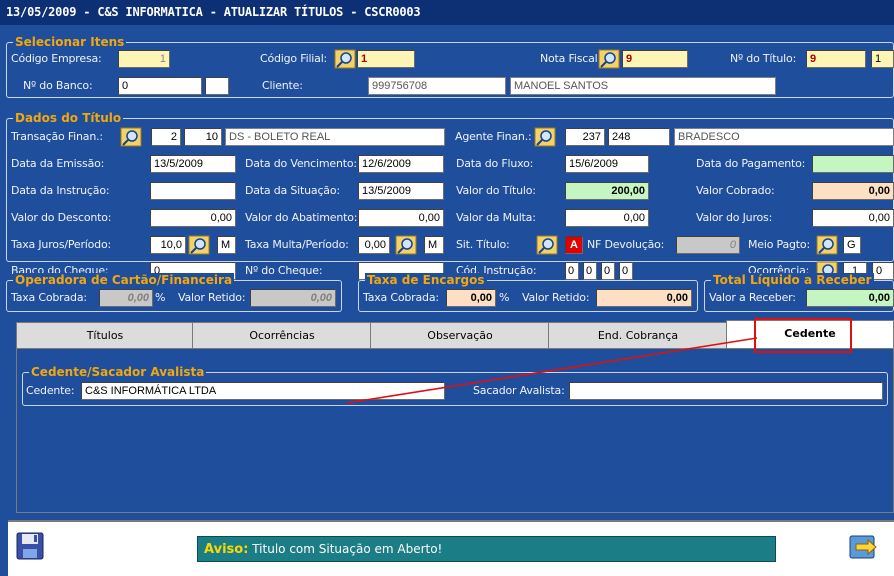 The image size is (894, 576). I want to click on op-retido-label: Valor Retido:, so click(212, 297).